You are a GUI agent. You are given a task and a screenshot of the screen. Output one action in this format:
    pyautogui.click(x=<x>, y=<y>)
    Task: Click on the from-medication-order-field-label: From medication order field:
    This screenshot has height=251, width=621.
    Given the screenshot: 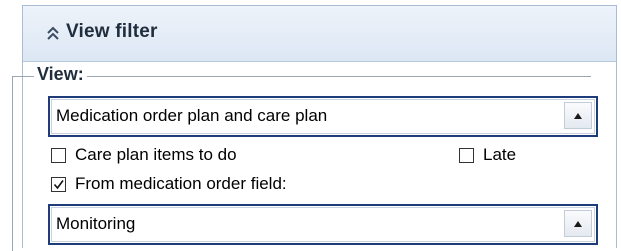 What is the action you would take?
    pyautogui.click(x=181, y=184)
    